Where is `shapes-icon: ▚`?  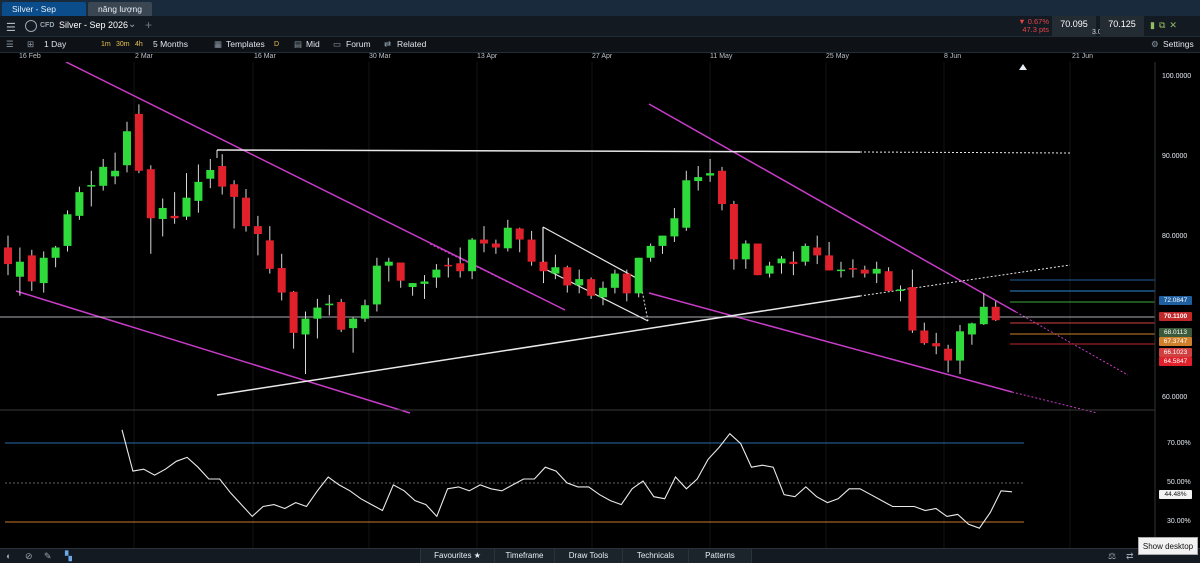 shapes-icon: ▚ is located at coordinates (68, 556).